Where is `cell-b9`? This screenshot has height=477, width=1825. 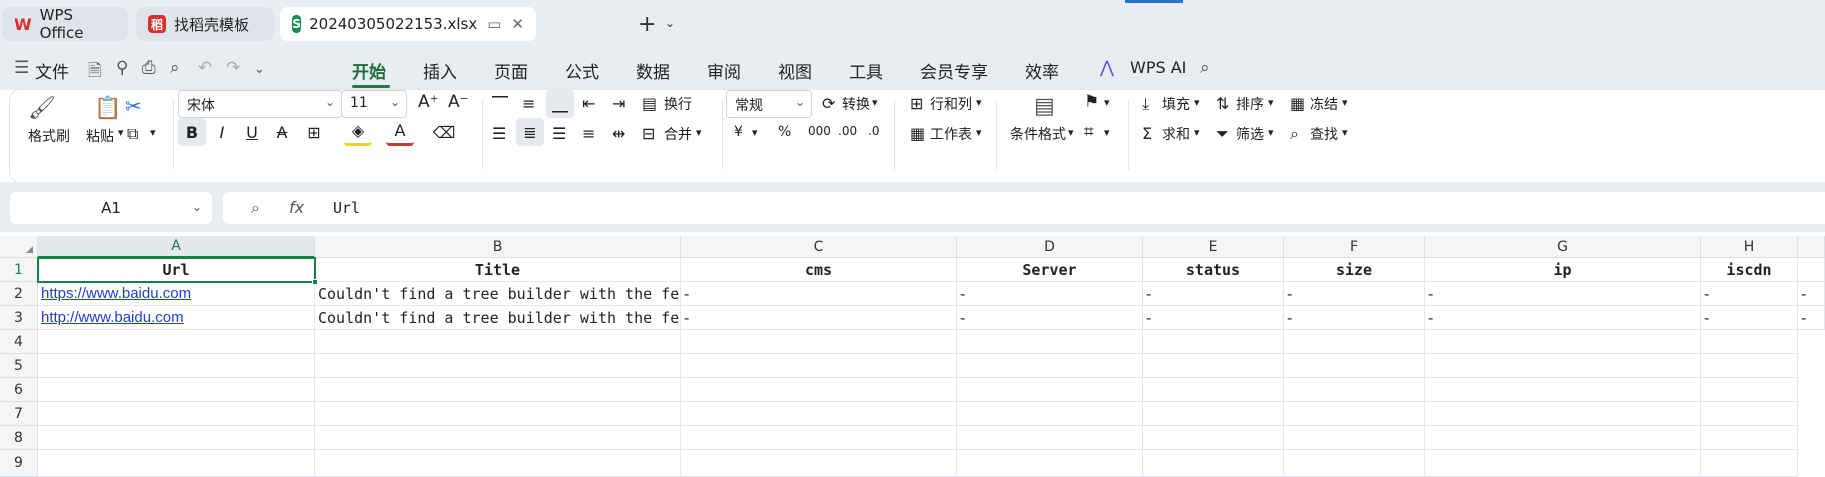
cell-b9 is located at coordinates (498, 463).